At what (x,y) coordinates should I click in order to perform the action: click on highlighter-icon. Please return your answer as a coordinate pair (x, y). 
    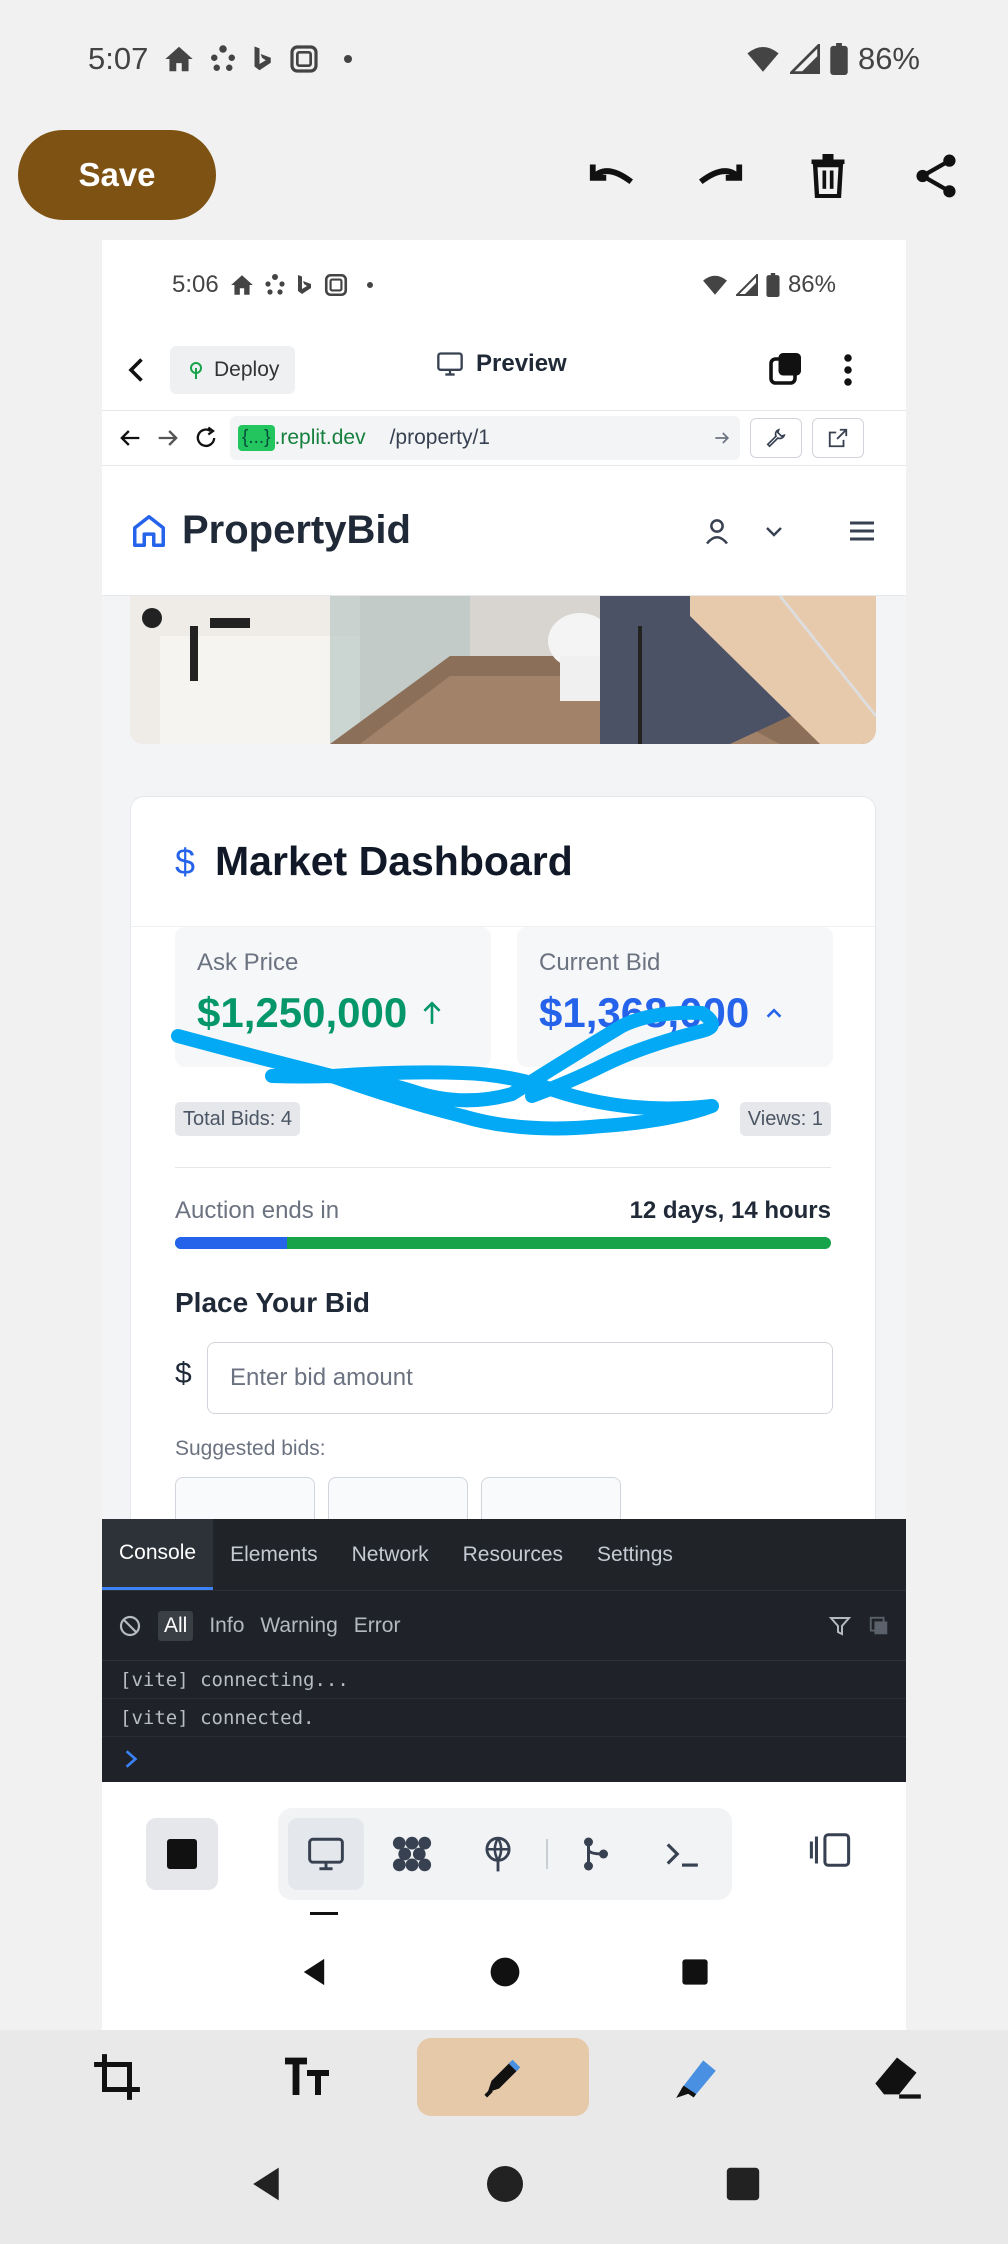
    Looking at the image, I should click on (696, 2079).